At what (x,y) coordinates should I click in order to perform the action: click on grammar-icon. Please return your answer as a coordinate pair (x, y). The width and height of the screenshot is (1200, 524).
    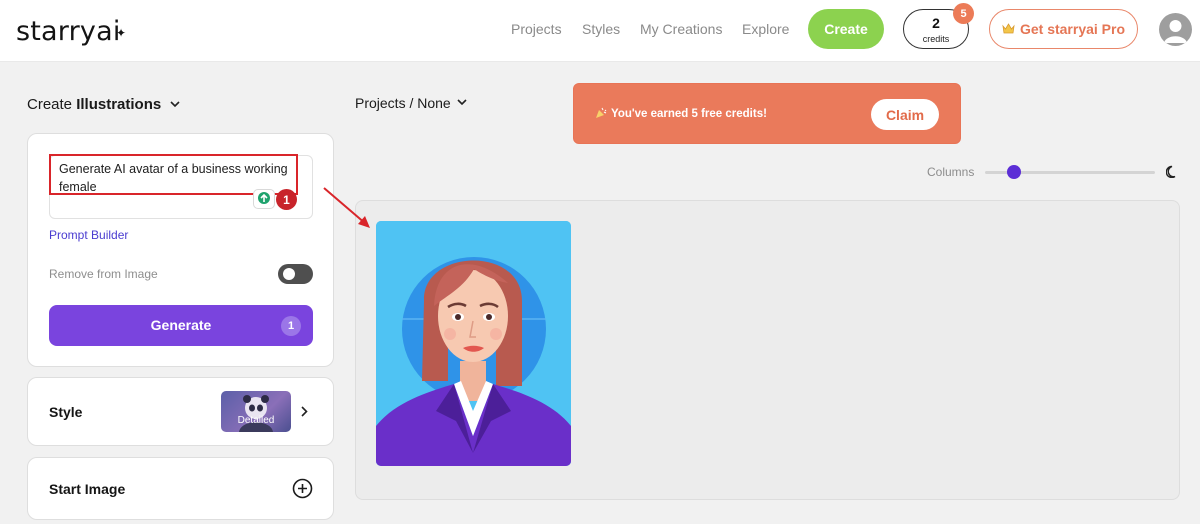
    Looking at the image, I should click on (264, 198).